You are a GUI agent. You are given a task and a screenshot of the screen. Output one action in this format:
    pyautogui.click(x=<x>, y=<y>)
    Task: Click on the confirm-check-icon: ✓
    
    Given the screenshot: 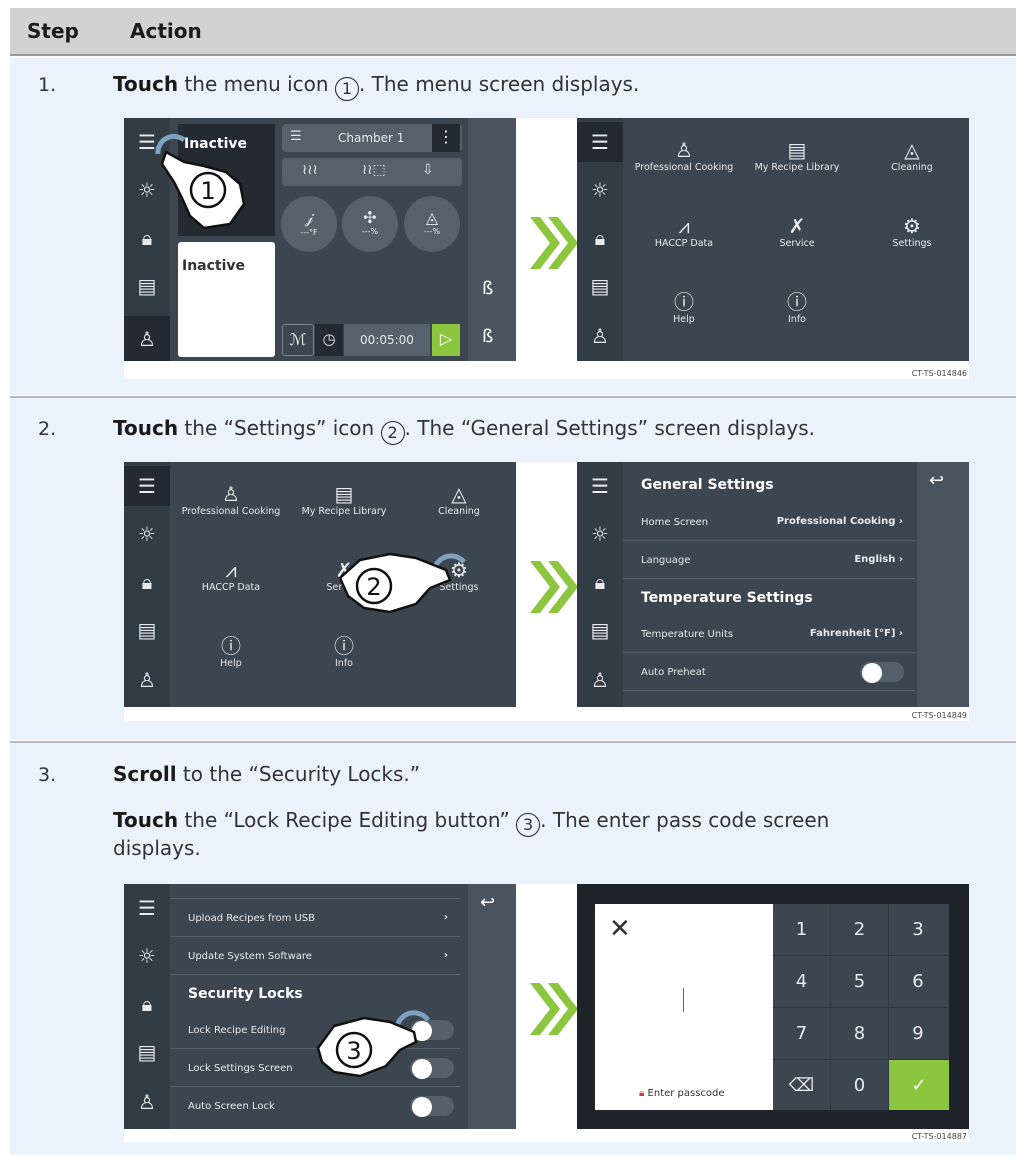 What is the action you would take?
    pyautogui.click(x=919, y=1085)
    